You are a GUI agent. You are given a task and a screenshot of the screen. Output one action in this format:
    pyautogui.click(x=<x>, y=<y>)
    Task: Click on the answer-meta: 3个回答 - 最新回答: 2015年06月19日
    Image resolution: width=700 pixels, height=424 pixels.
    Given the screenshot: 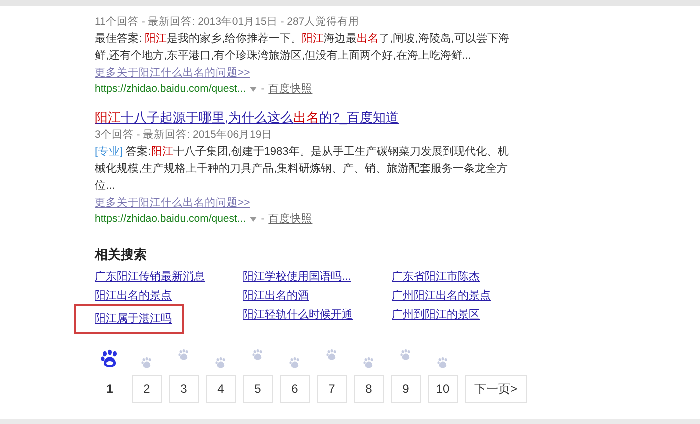 What is the action you would take?
    pyautogui.click(x=184, y=135)
    